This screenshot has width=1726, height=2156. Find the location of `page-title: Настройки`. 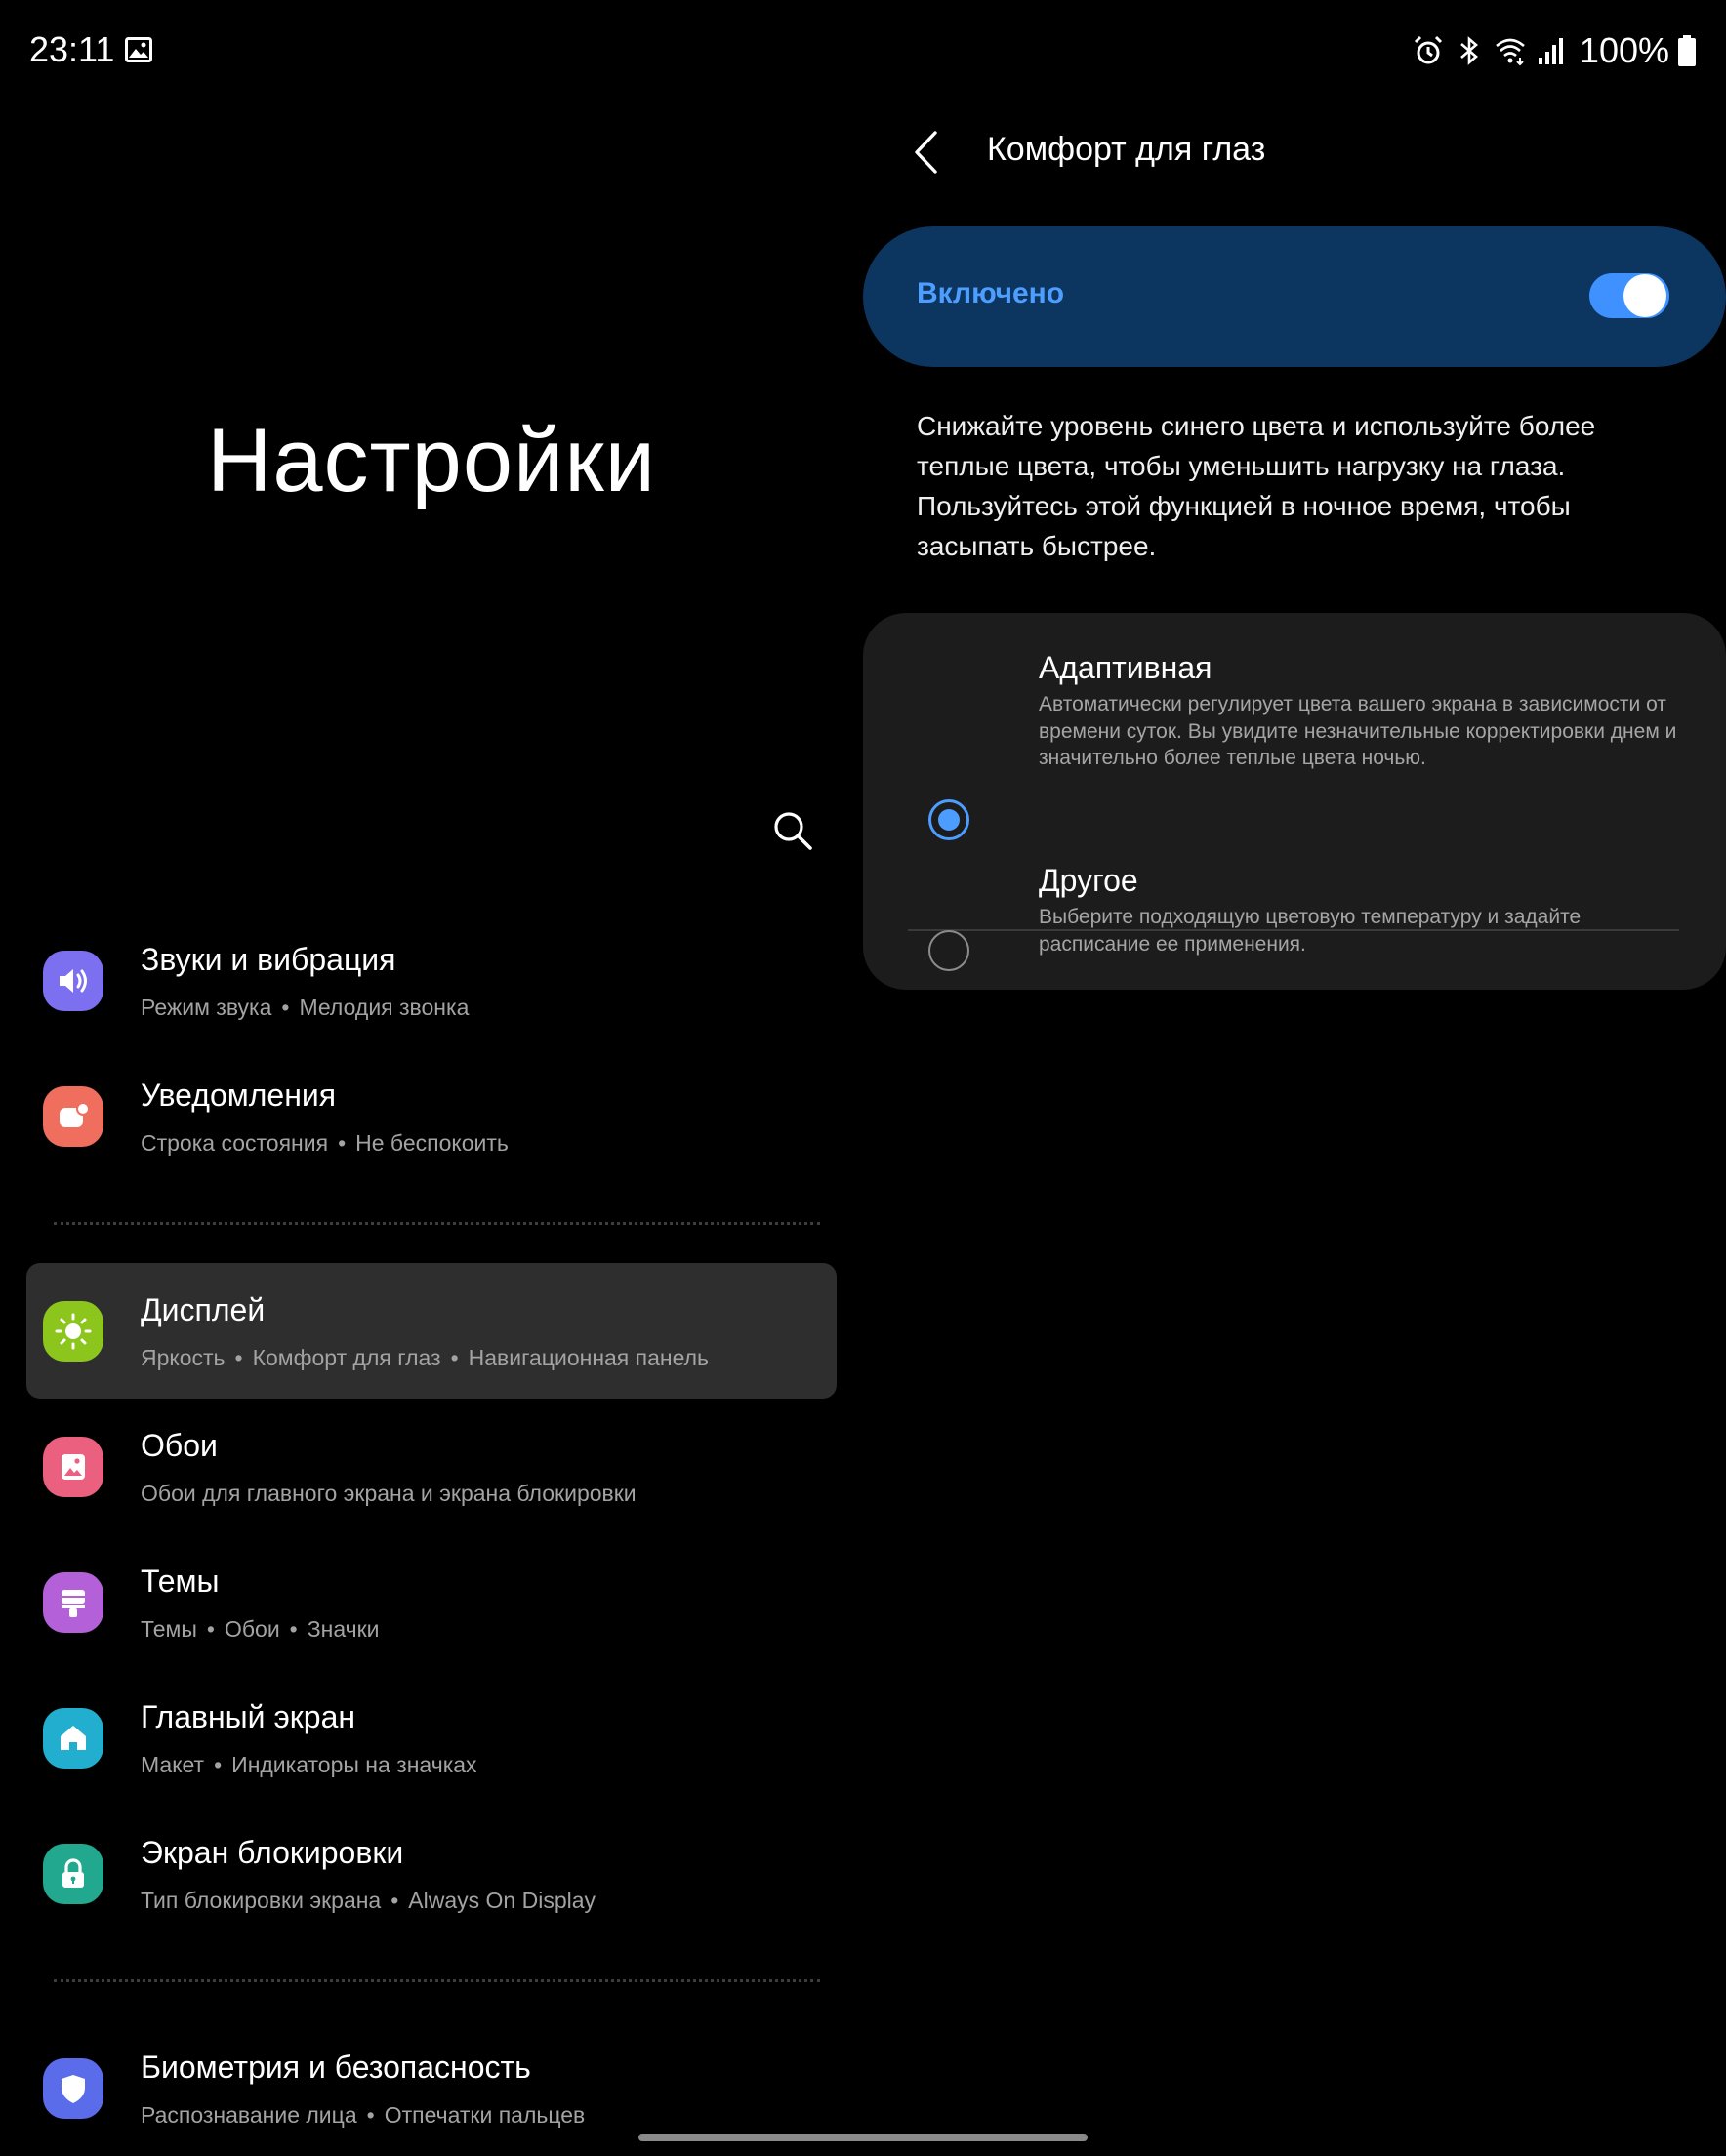

page-title: Настройки is located at coordinates (431, 460).